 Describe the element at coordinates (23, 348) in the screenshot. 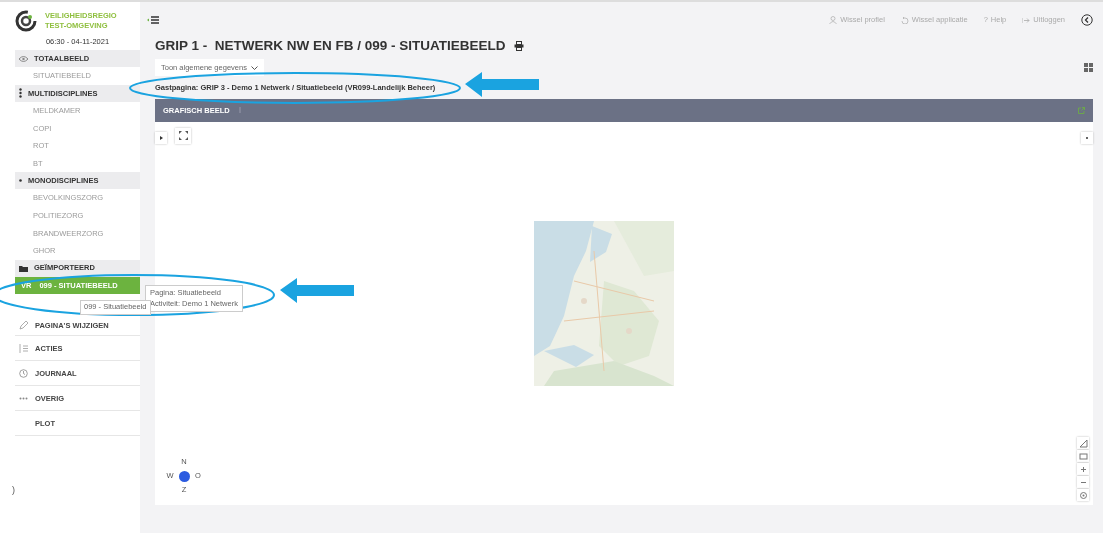

I see `list-icon` at that location.